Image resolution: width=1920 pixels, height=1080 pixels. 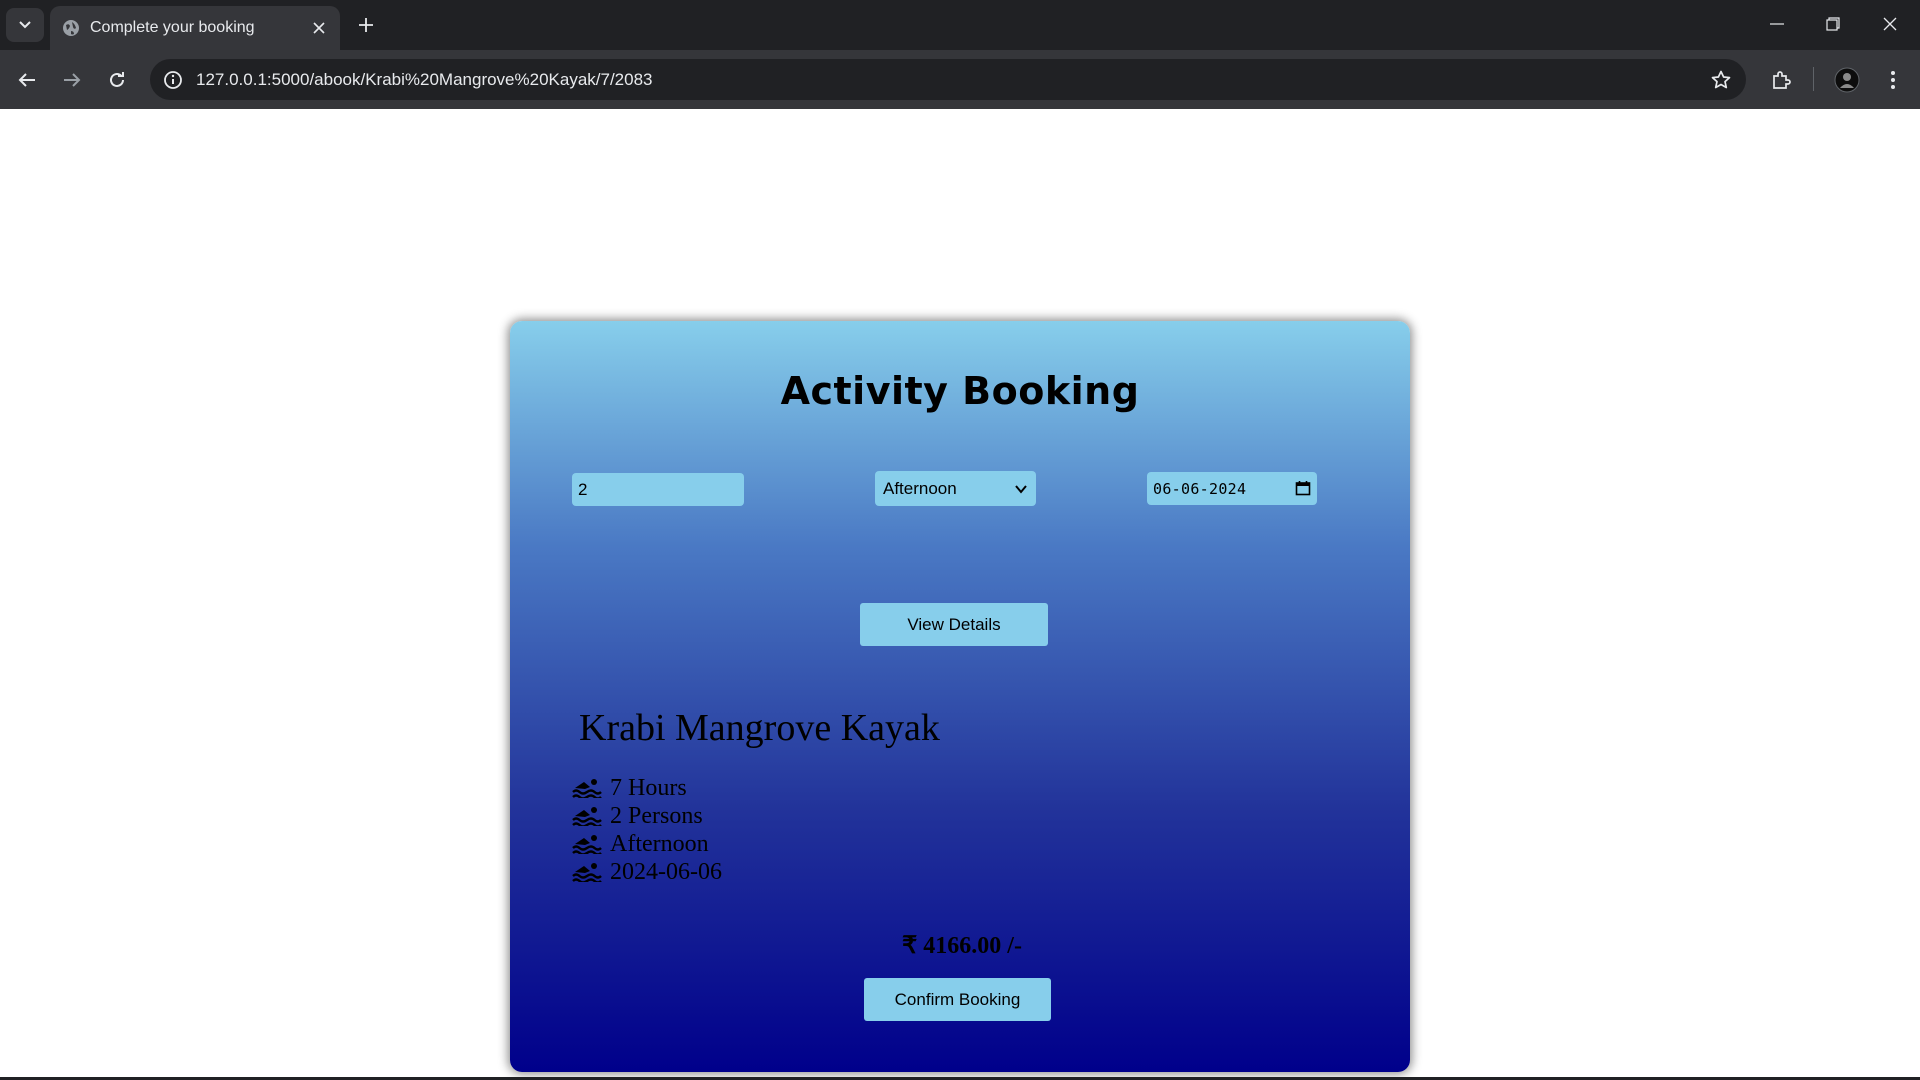 What do you see at coordinates (960, 391) in the screenshot?
I see `page-title: Activity Booking` at bounding box center [960, 391].